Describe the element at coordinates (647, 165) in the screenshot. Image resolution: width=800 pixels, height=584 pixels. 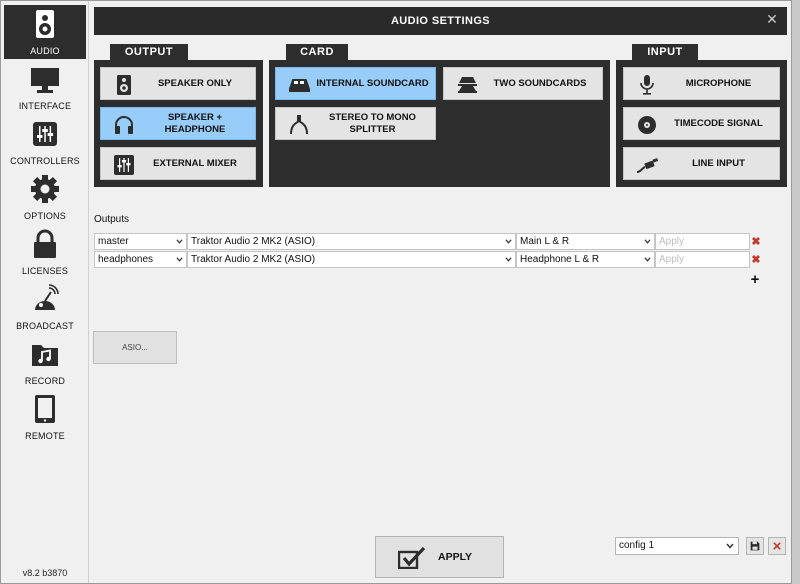
I see `jack-cable-icon` at that location.